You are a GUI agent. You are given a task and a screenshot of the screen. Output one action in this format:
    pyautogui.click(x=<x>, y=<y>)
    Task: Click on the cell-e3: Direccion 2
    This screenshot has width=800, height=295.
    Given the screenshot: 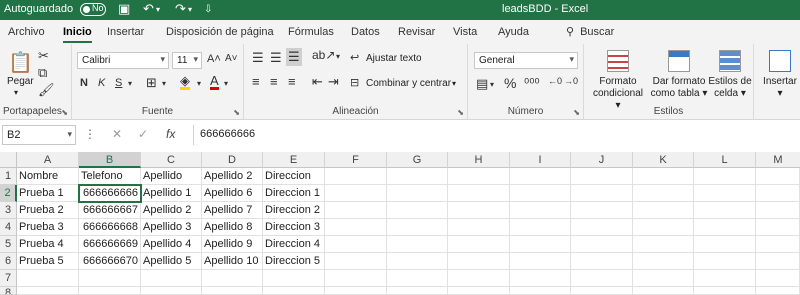 What is the action you would take?
    pyautogui.click(x=294, y=210)
    